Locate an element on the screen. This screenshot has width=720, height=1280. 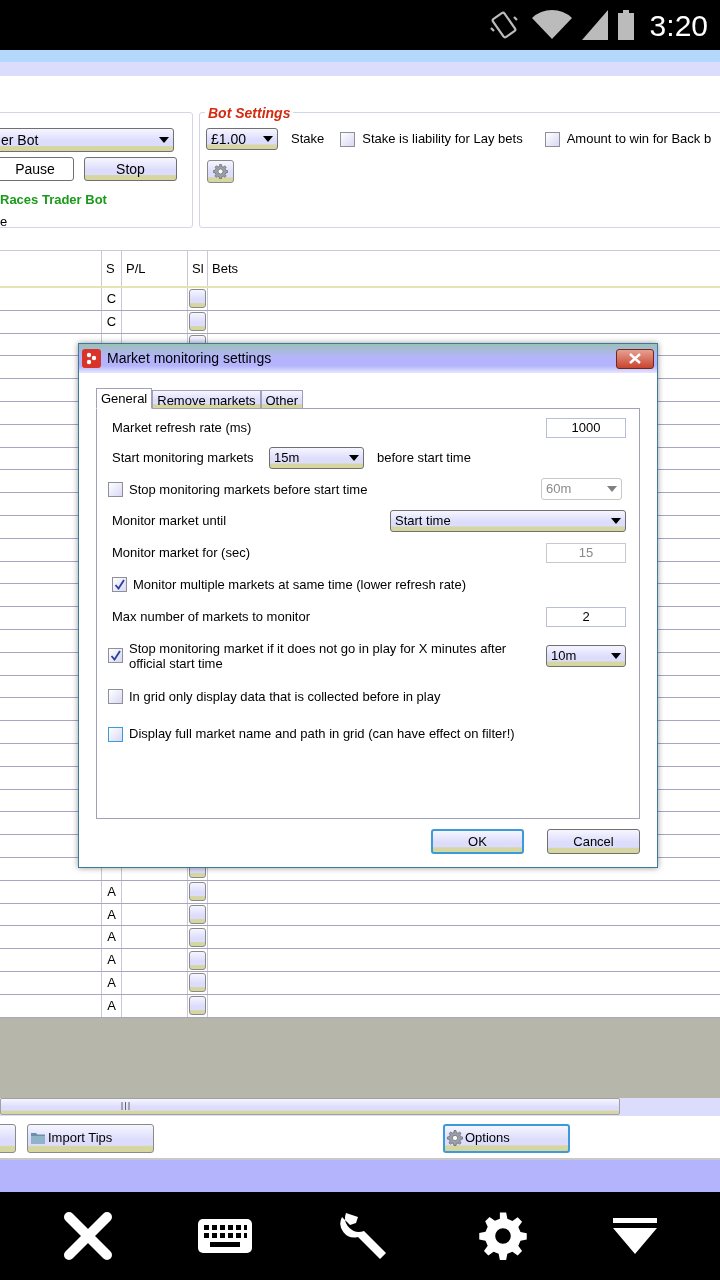
field-suffix: before start time is located at coordinates (424, 457).